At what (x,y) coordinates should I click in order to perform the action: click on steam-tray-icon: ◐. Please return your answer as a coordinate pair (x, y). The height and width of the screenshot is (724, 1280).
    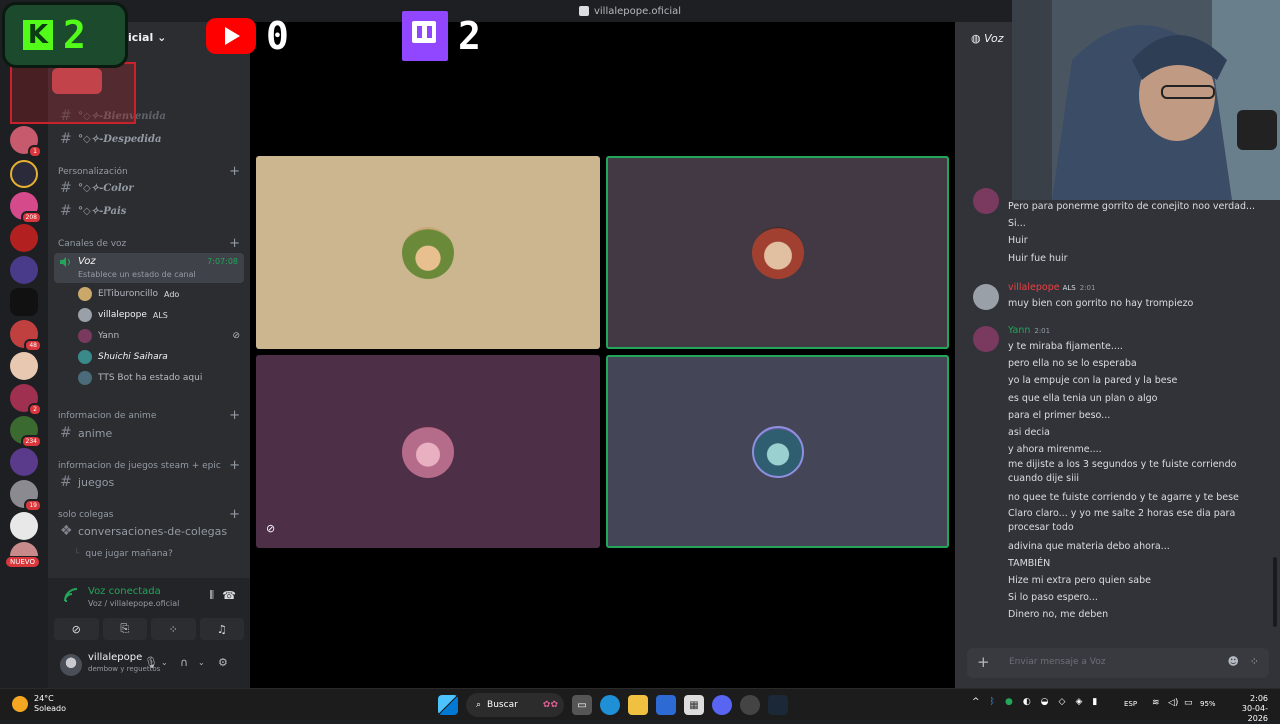
    Looking at the image, I should click on (1027, 702).